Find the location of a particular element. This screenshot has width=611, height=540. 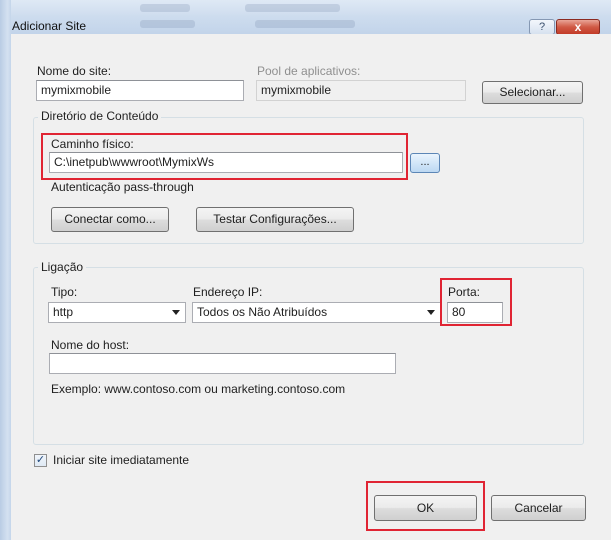

start-immediately-label: Iniciar site imediatamente is located at coordinates (121, 460).